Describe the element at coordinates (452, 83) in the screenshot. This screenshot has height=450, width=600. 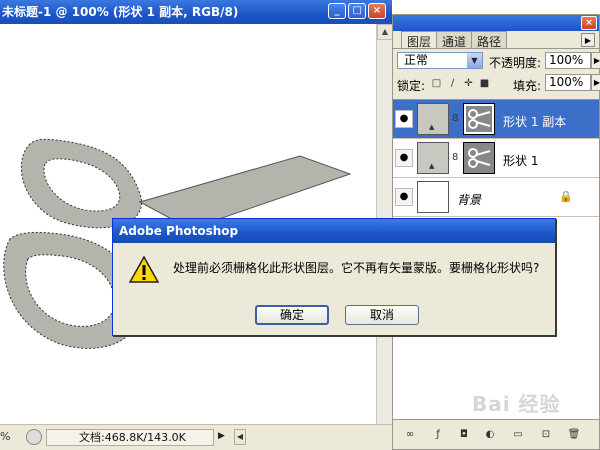
I see `lock-brush-icon: ∕` at that location.